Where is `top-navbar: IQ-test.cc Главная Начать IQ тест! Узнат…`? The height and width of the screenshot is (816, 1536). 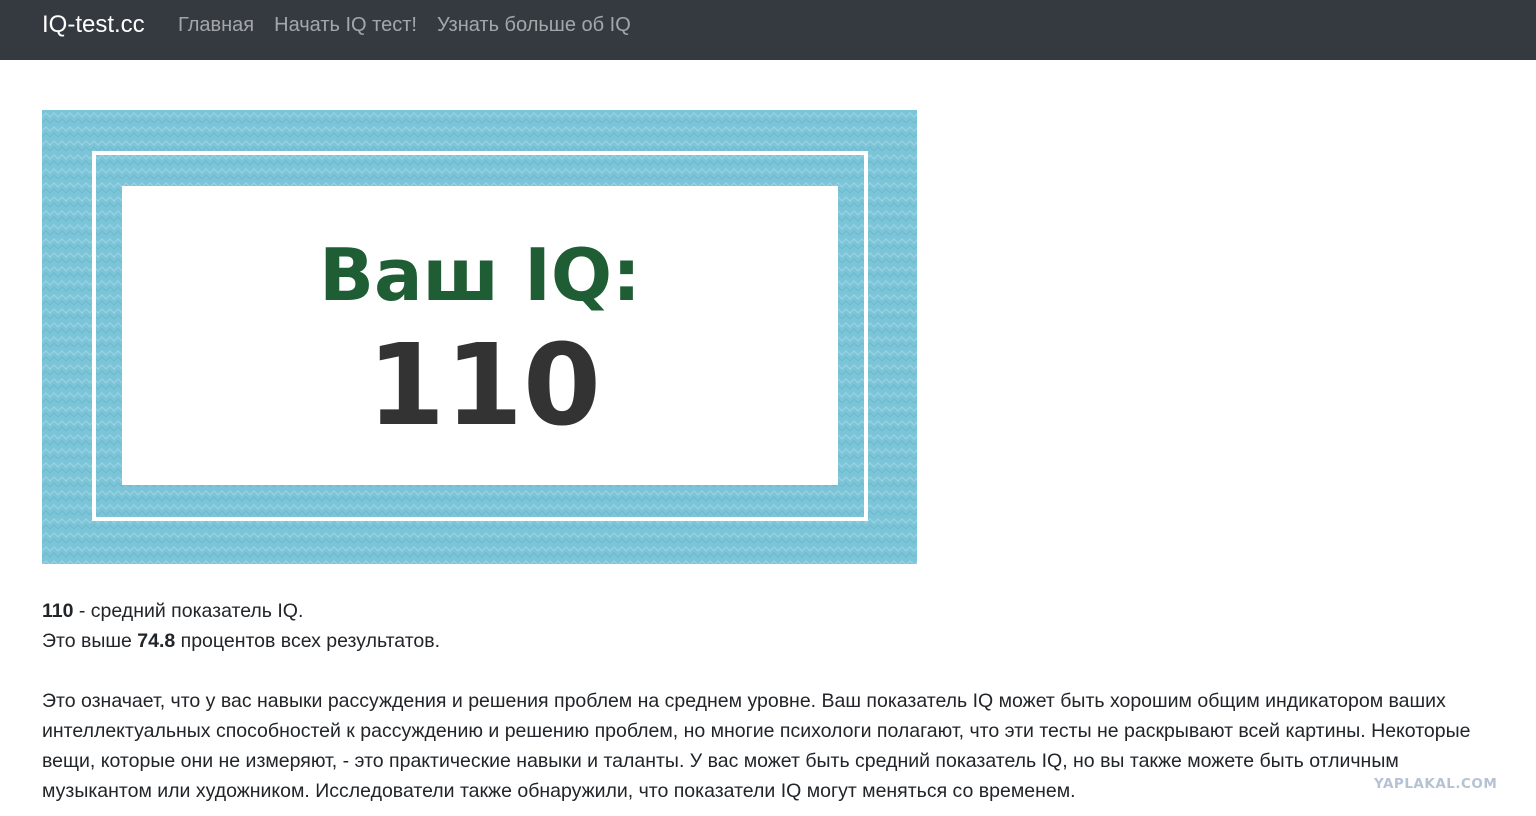 top-navbar: IQ-test.cc Главная Начать IQ тест! Узнат… is located at coordinates (768, 30).